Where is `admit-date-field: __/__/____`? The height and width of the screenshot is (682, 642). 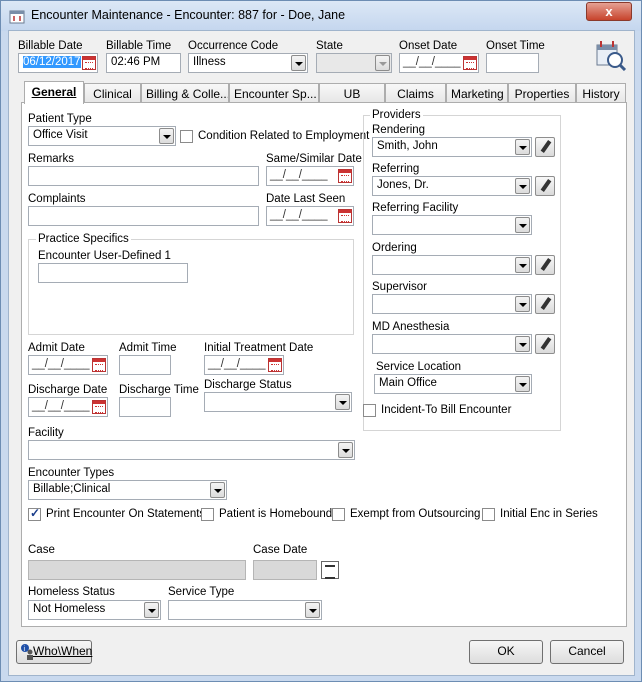 admit-date-field: __/__/____ is located at coordinates (68, 365).